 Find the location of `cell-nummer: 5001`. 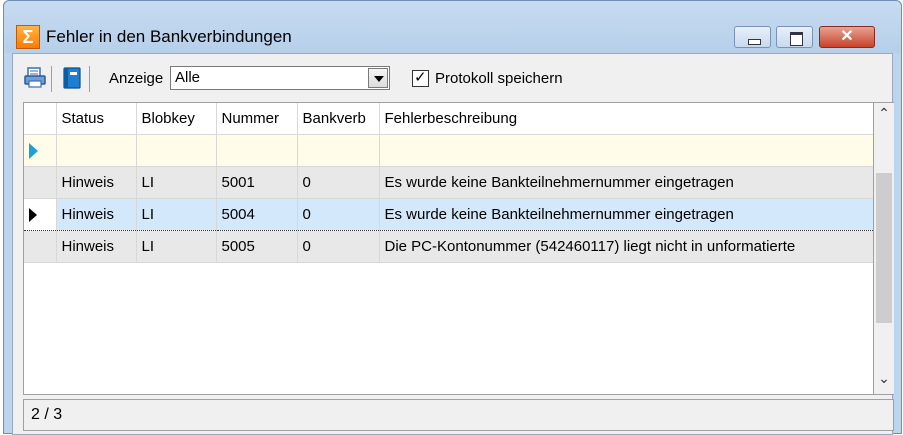

cell-nummer: 5001 is located at coordinates (257, 182).